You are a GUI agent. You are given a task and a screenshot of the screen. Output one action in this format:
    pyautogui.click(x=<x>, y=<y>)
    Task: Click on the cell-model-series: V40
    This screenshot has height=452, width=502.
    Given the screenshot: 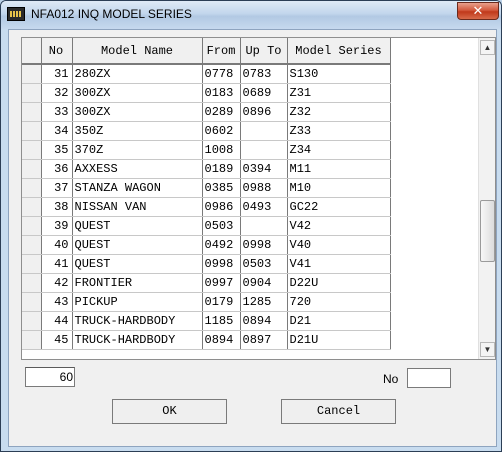 What is the action you would take?
    pyautogui.click(x=339, y=245)
    